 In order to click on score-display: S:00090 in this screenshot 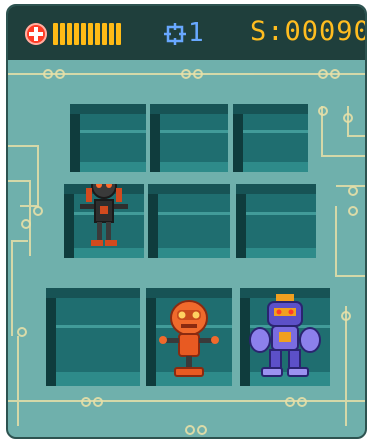, I will do `click(308, 31)`.